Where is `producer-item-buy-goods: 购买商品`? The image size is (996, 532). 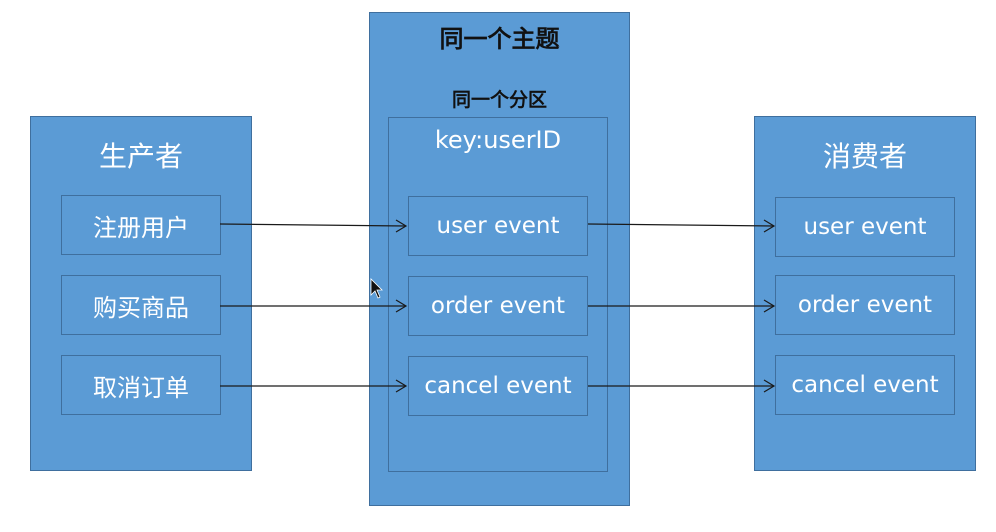
producer-item-buy-goods: 购买商品 is located at coordinates (141, 305).